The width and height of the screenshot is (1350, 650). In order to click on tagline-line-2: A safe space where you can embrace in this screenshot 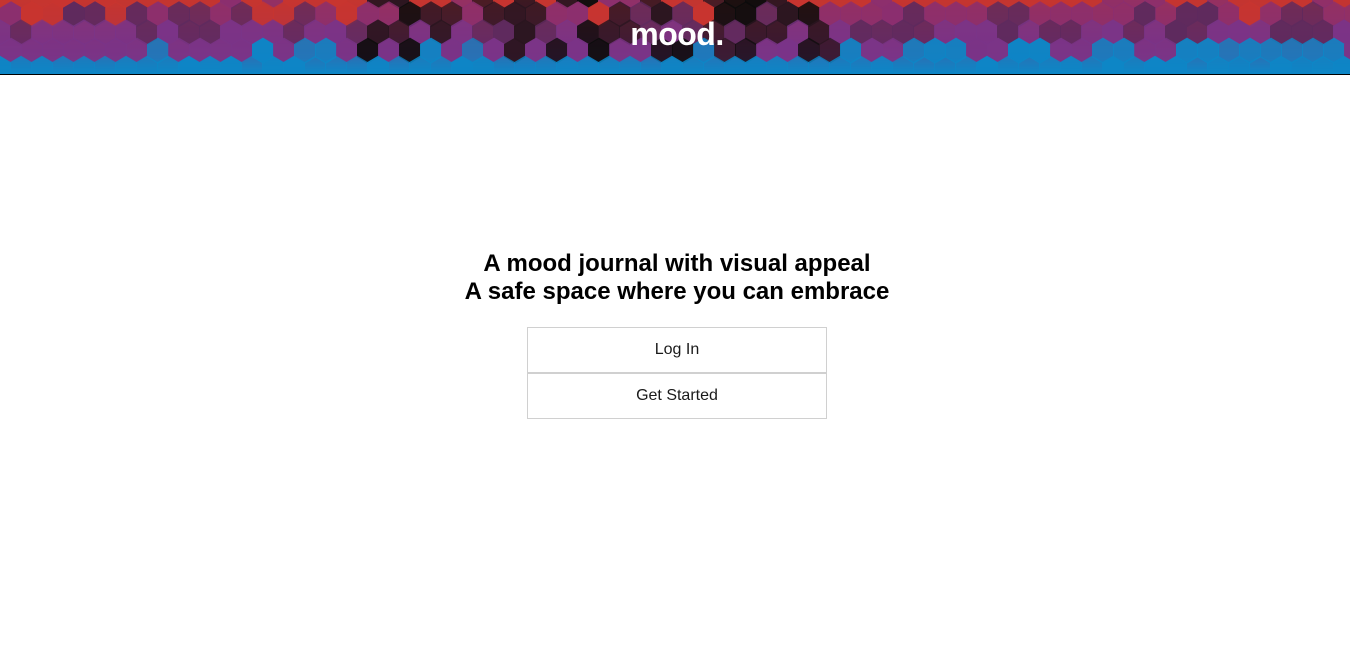, I will do `click(677, 291)`.